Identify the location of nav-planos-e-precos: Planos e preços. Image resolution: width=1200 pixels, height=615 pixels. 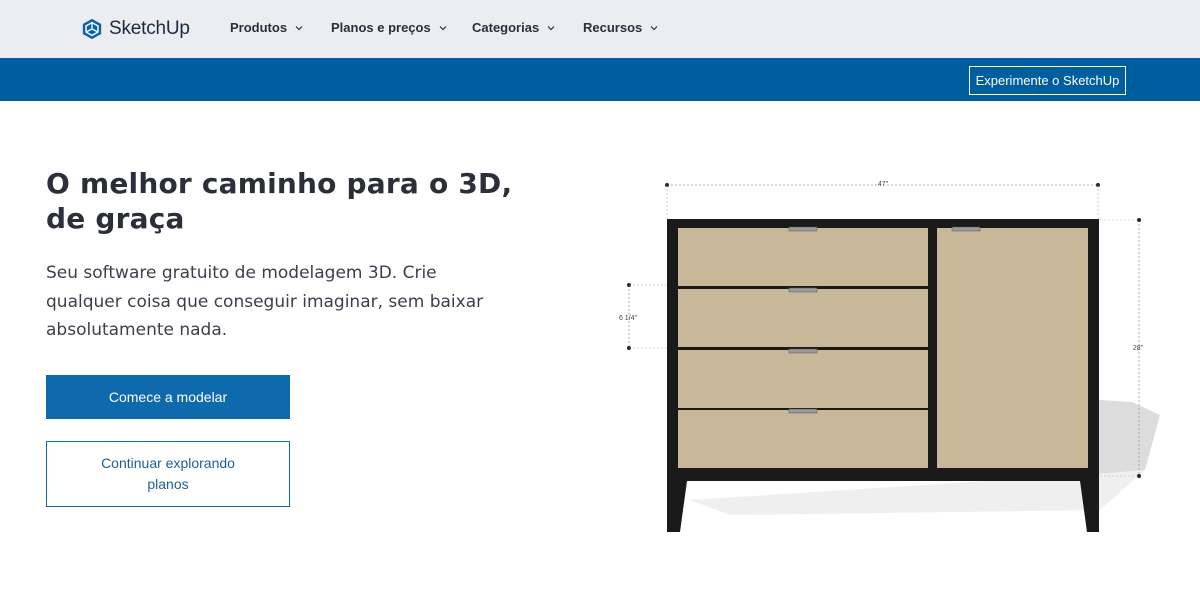
(389, 27).